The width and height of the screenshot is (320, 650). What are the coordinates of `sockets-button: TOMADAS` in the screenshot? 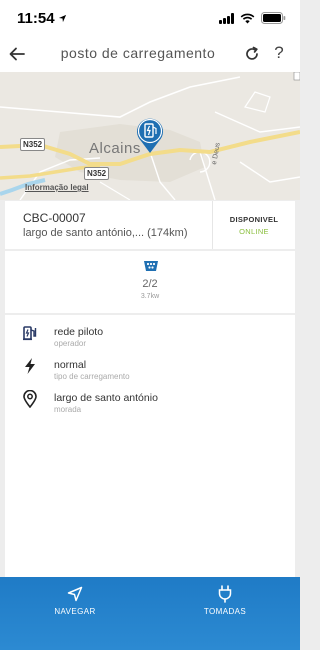 It's located at (225, 613).